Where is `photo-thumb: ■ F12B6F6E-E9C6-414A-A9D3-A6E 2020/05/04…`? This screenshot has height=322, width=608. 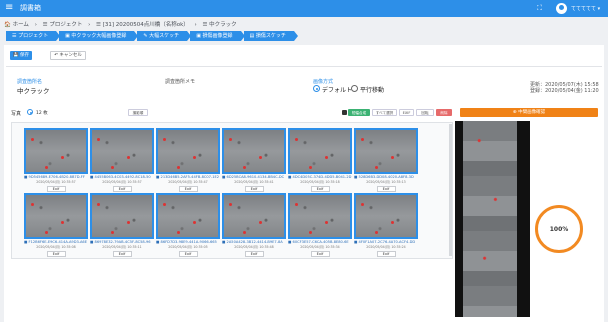 photo-thumb: ■ F12B6F6E-E9C6-414A-A9D3-A6E 2020/05/04… is located at coordinates (56, 225).